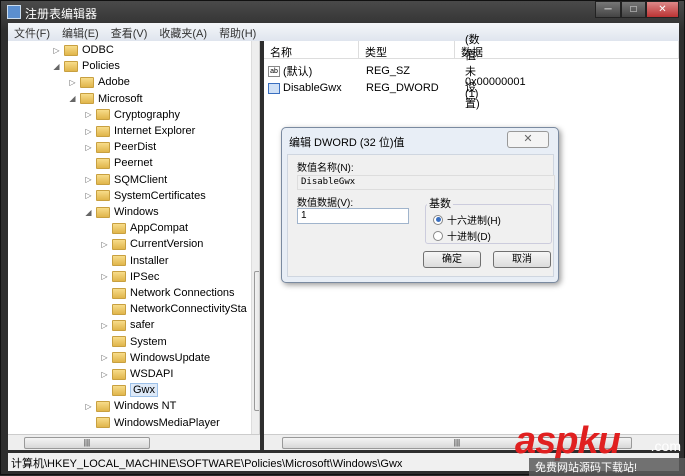 This screenshot has height=476, width=685. What do you see at coordinates (144, 228) in the screenshot?
I see `tree-node-appcompat: AppCompat` at bounding box center [144, 228].